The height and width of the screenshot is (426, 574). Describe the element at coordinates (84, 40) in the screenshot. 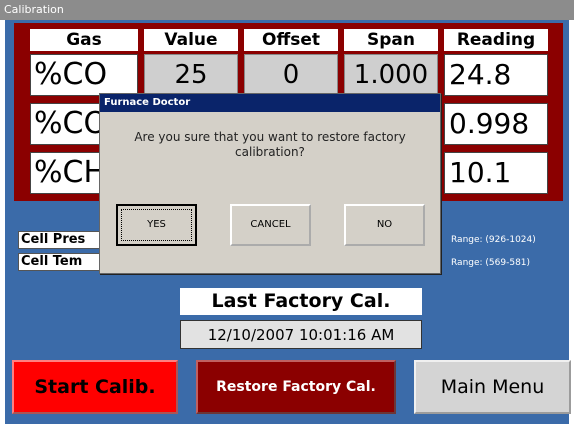

I see `header-gas: Gas` at that location.